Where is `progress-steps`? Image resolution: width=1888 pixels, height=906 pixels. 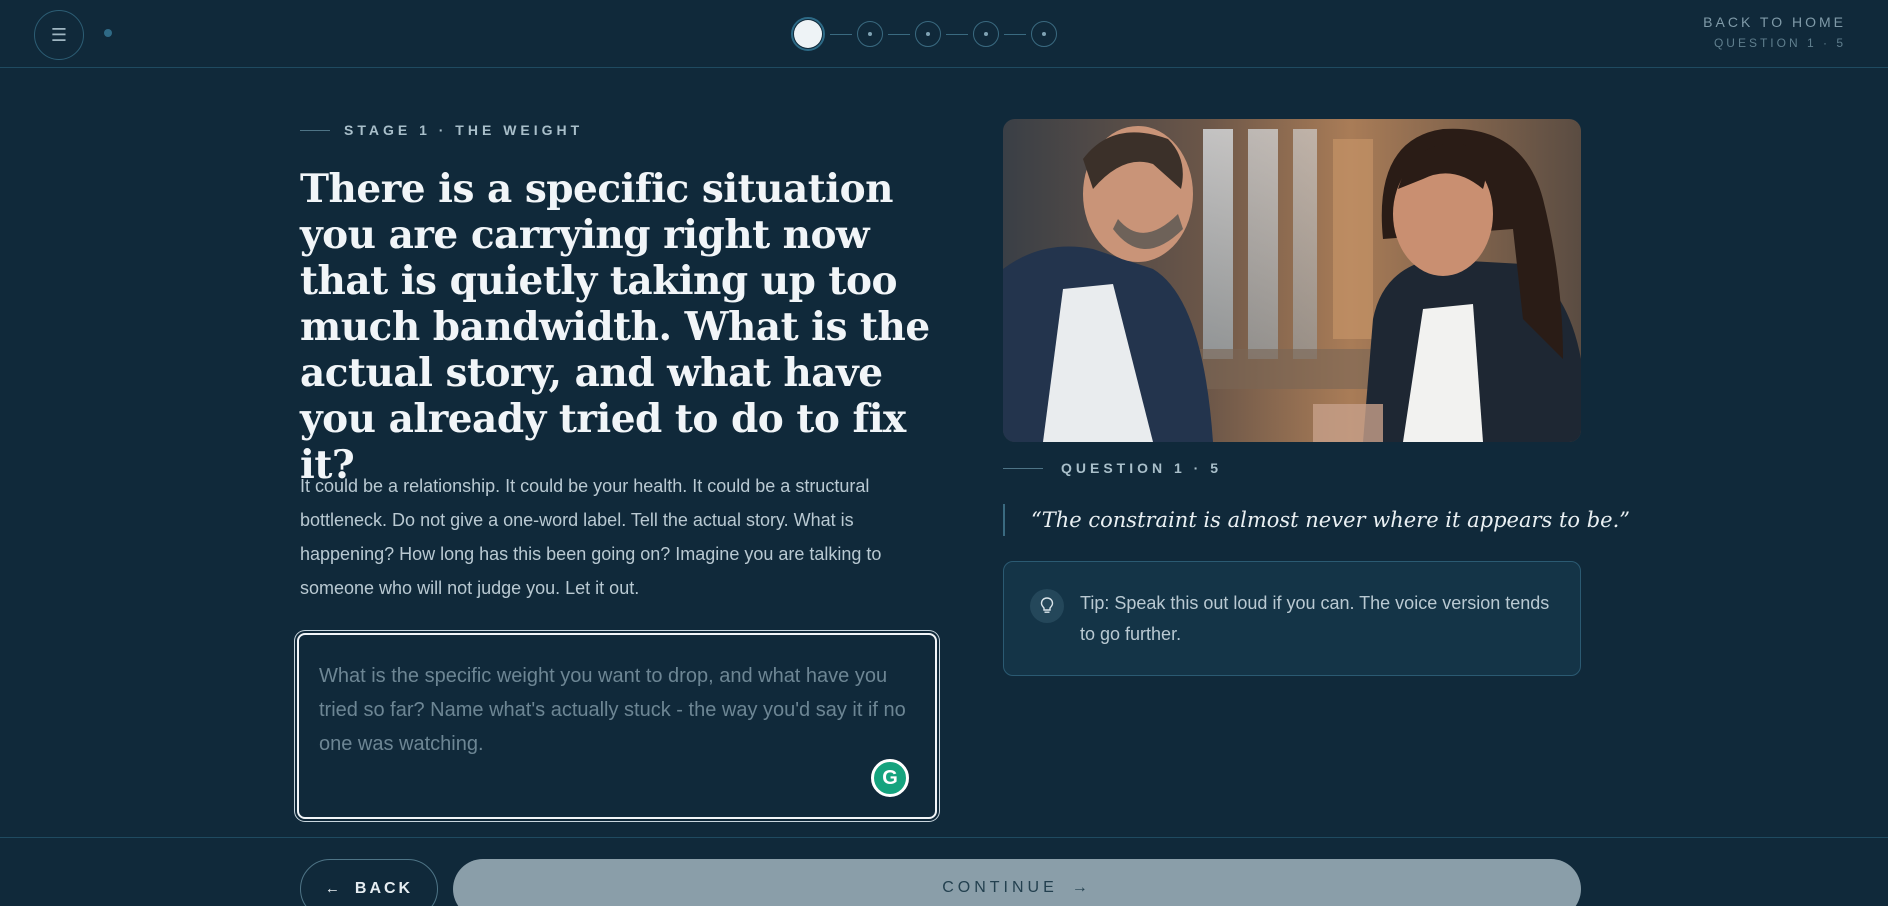
progress-steps is located at coordinates (924, 34).